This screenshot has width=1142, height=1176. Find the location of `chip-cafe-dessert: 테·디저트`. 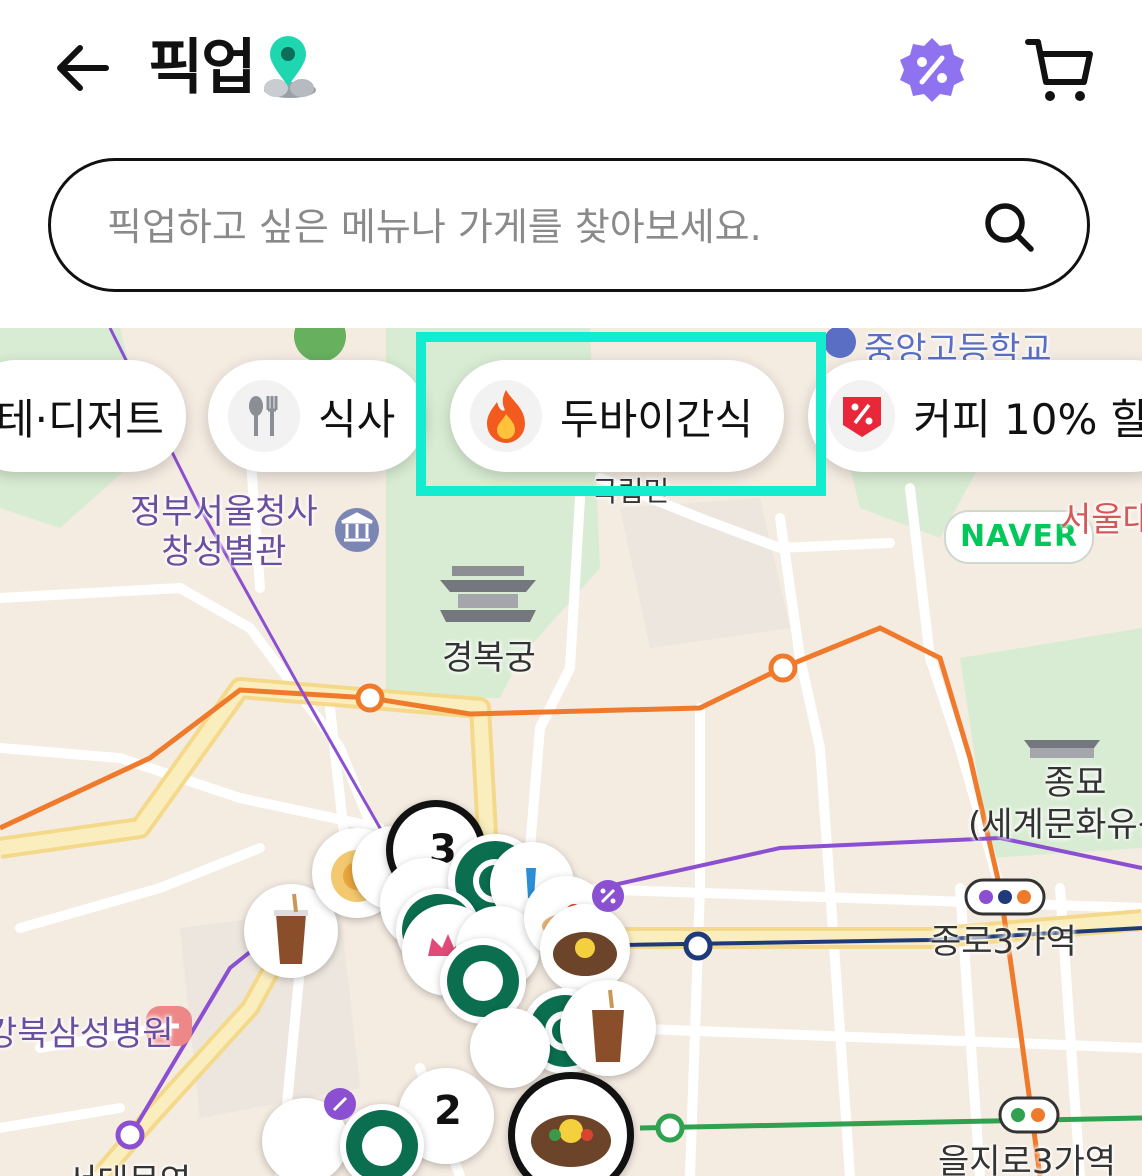

chip-cafe-dessert: 테·디저트 is located at coordinates (93, 416).